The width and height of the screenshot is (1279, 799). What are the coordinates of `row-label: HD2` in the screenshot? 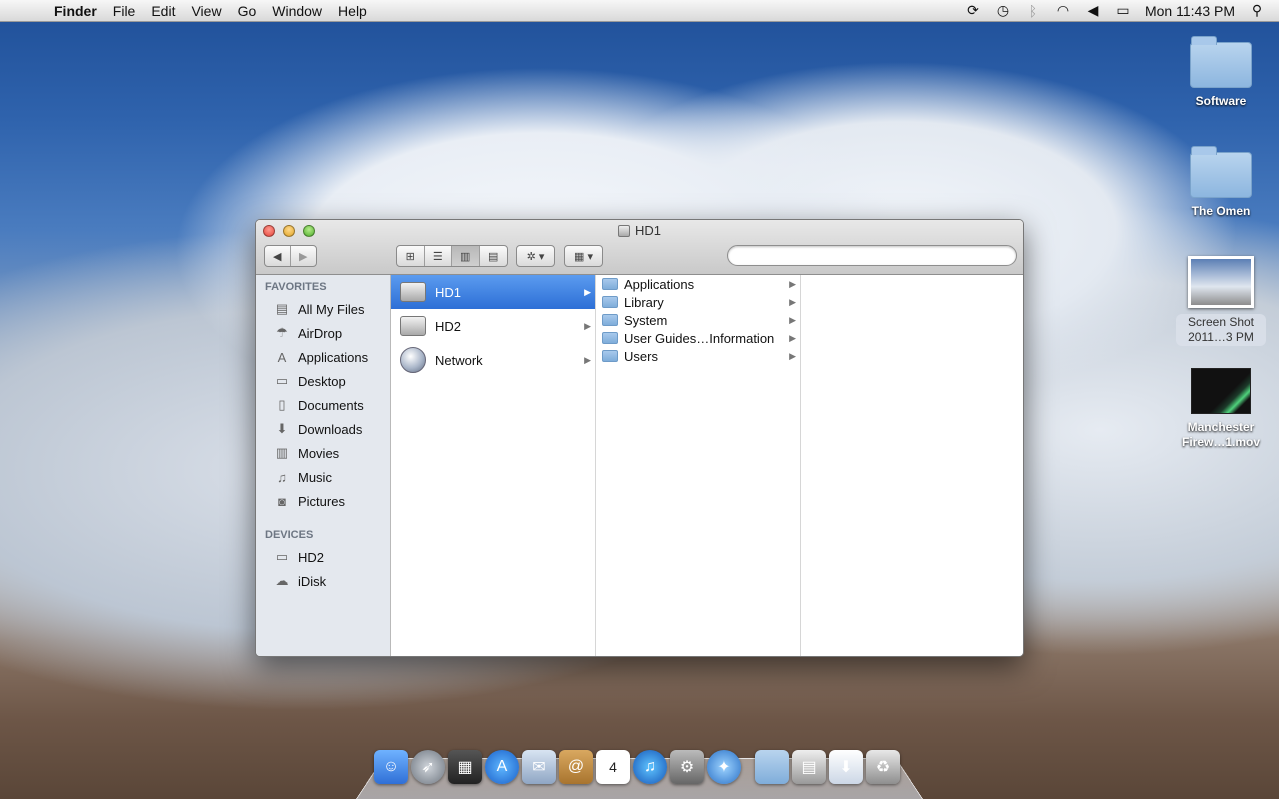 It's located at (448, 326).